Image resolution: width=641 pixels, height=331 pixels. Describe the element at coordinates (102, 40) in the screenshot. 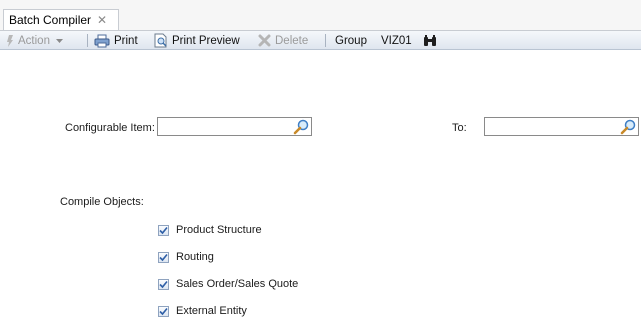

I see `printer-icon` at that location.